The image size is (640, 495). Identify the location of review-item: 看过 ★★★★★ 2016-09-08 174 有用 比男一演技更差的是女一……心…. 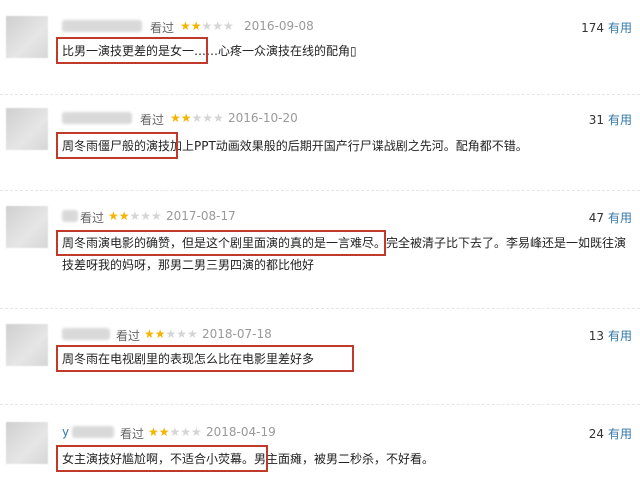
(320, 43).